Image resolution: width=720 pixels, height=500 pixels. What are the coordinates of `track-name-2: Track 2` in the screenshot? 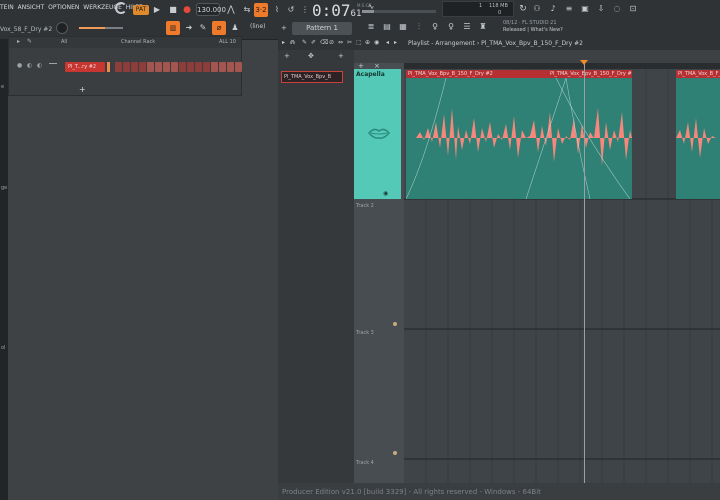 It's located at (365, 206).